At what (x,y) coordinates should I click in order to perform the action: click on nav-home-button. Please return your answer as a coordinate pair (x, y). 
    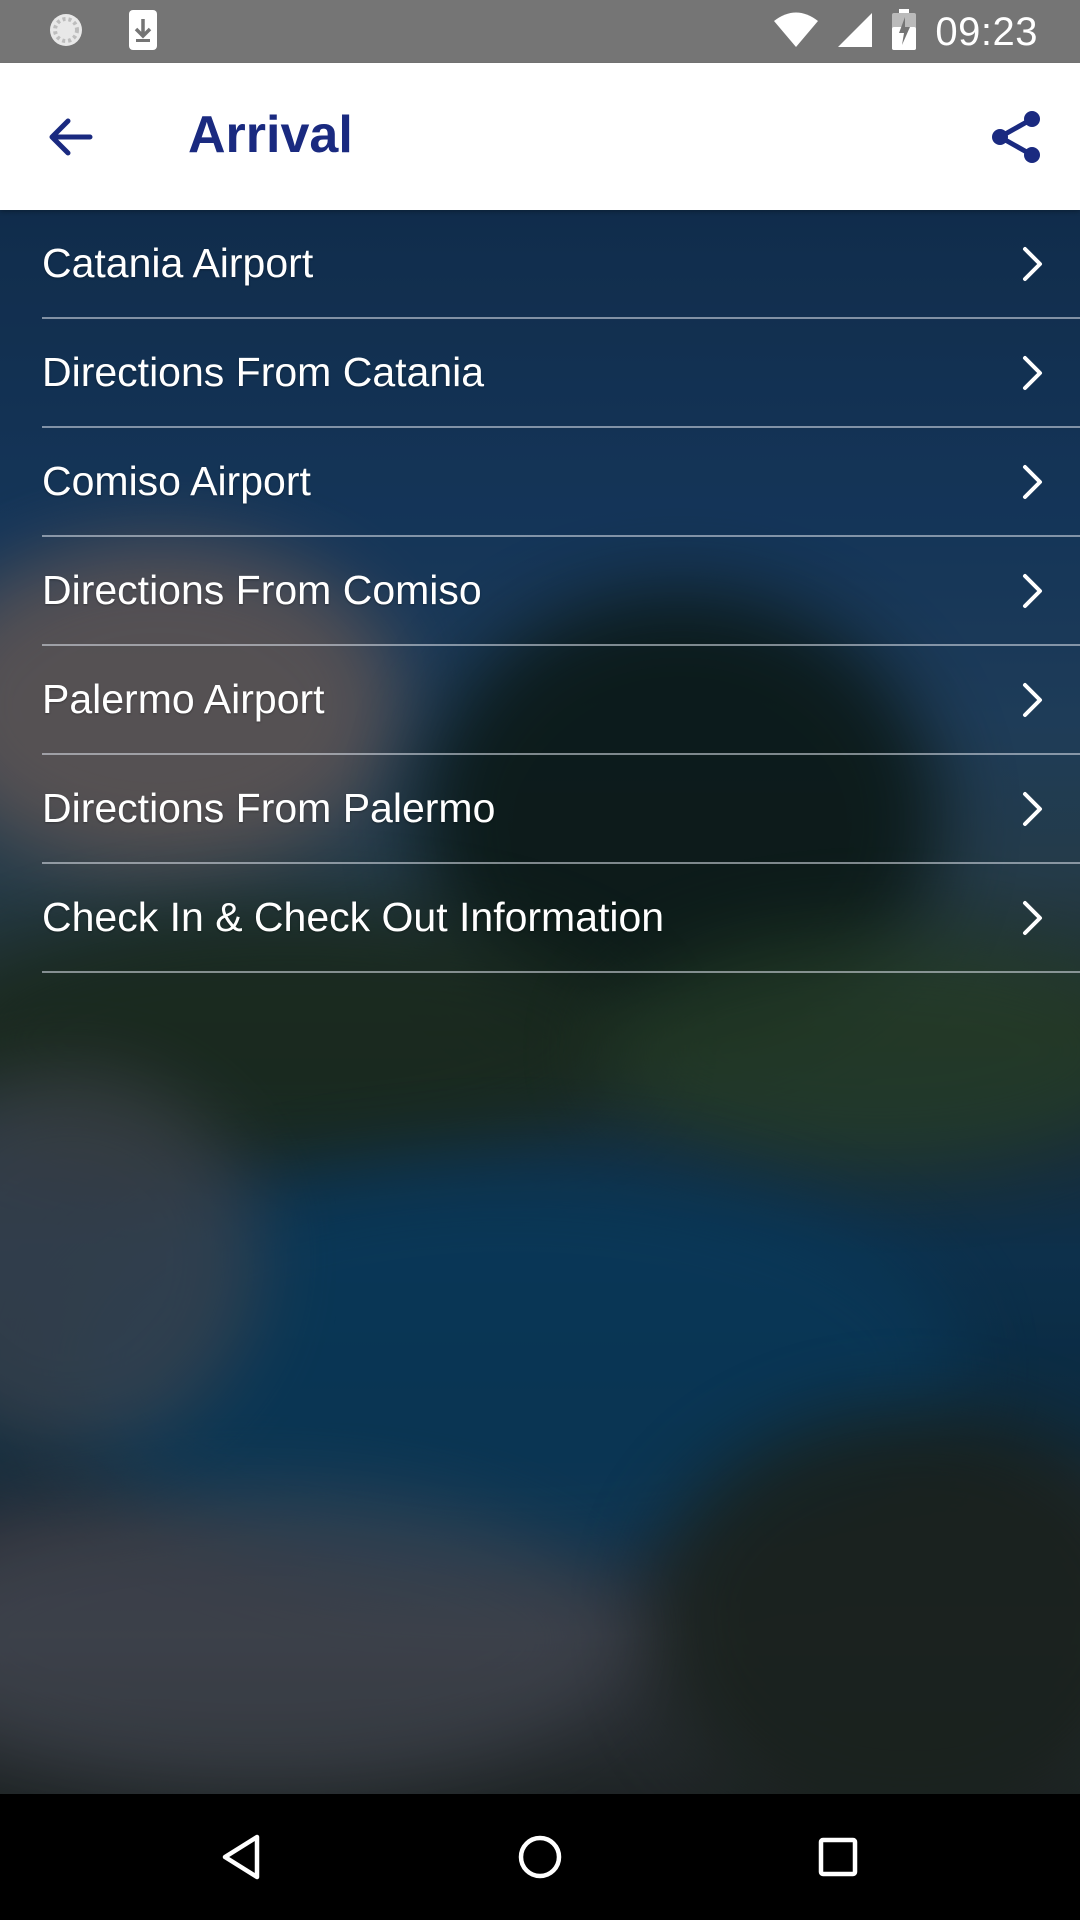
    Looking at the image, I should click on (540, 1857).